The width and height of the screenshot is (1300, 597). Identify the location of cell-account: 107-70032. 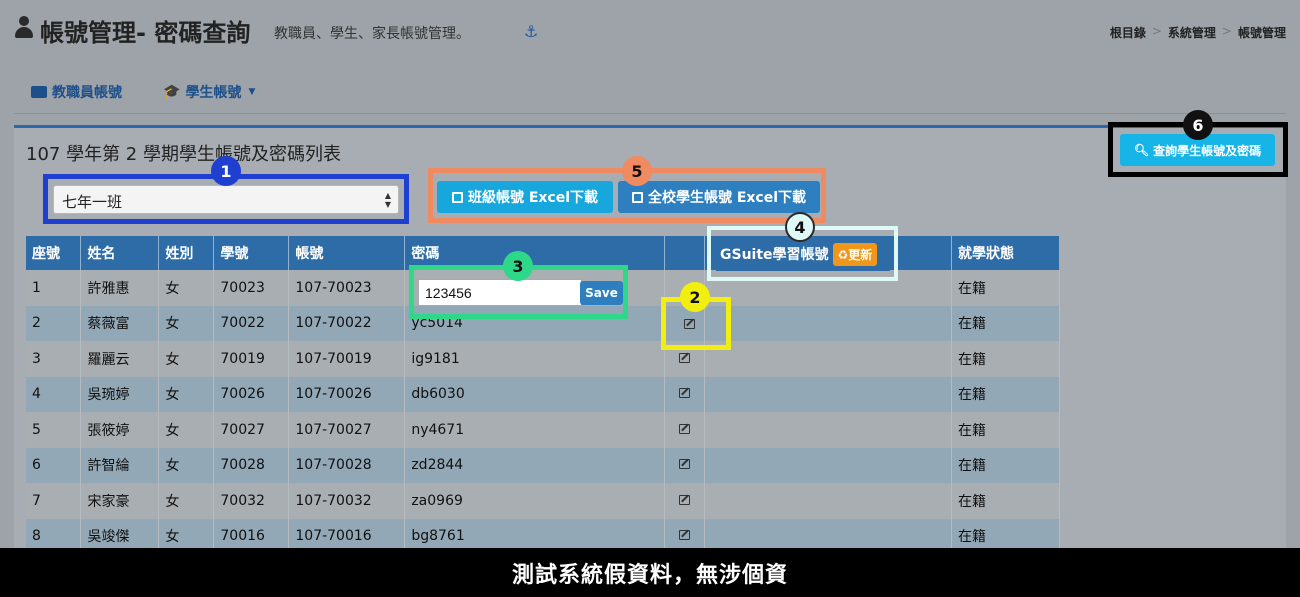
(347, 501).